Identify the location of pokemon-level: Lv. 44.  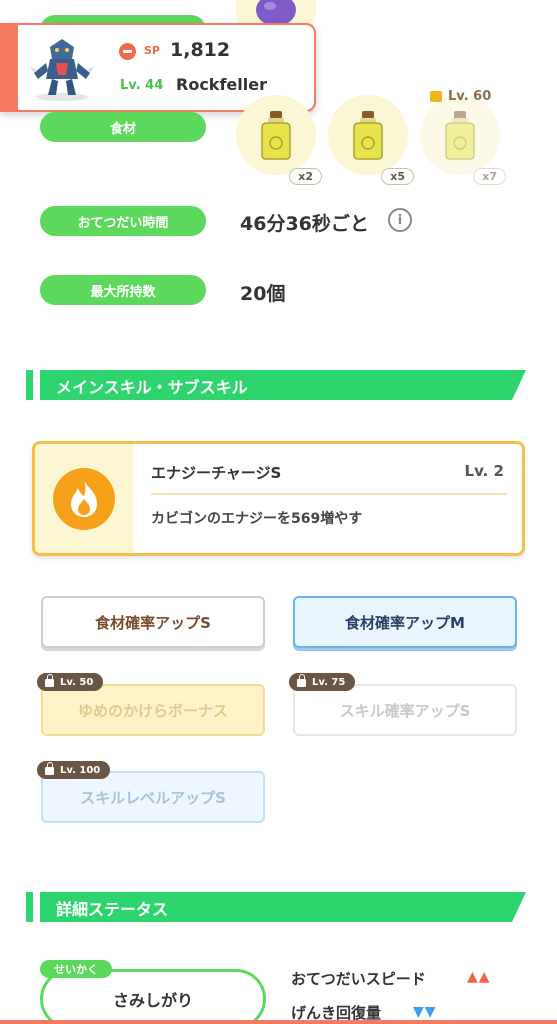
(142, 85).